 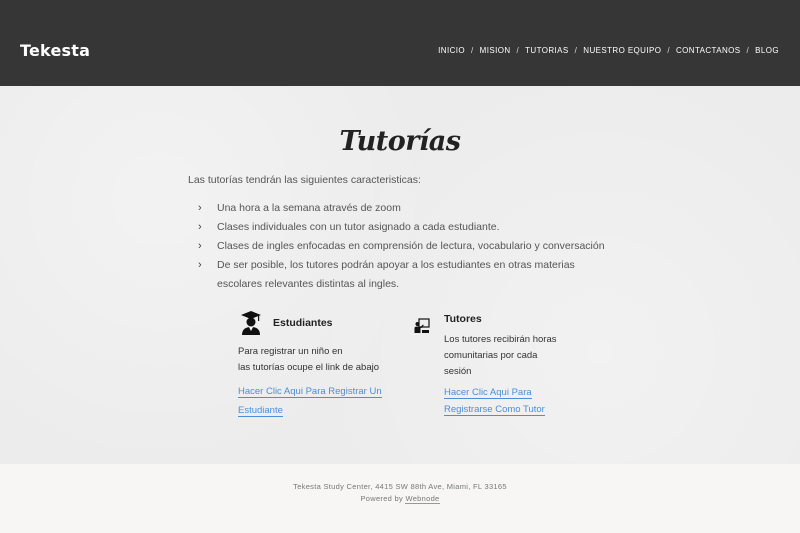 I want to click on tutors-title: Tutores, so click(x=463, y=318).